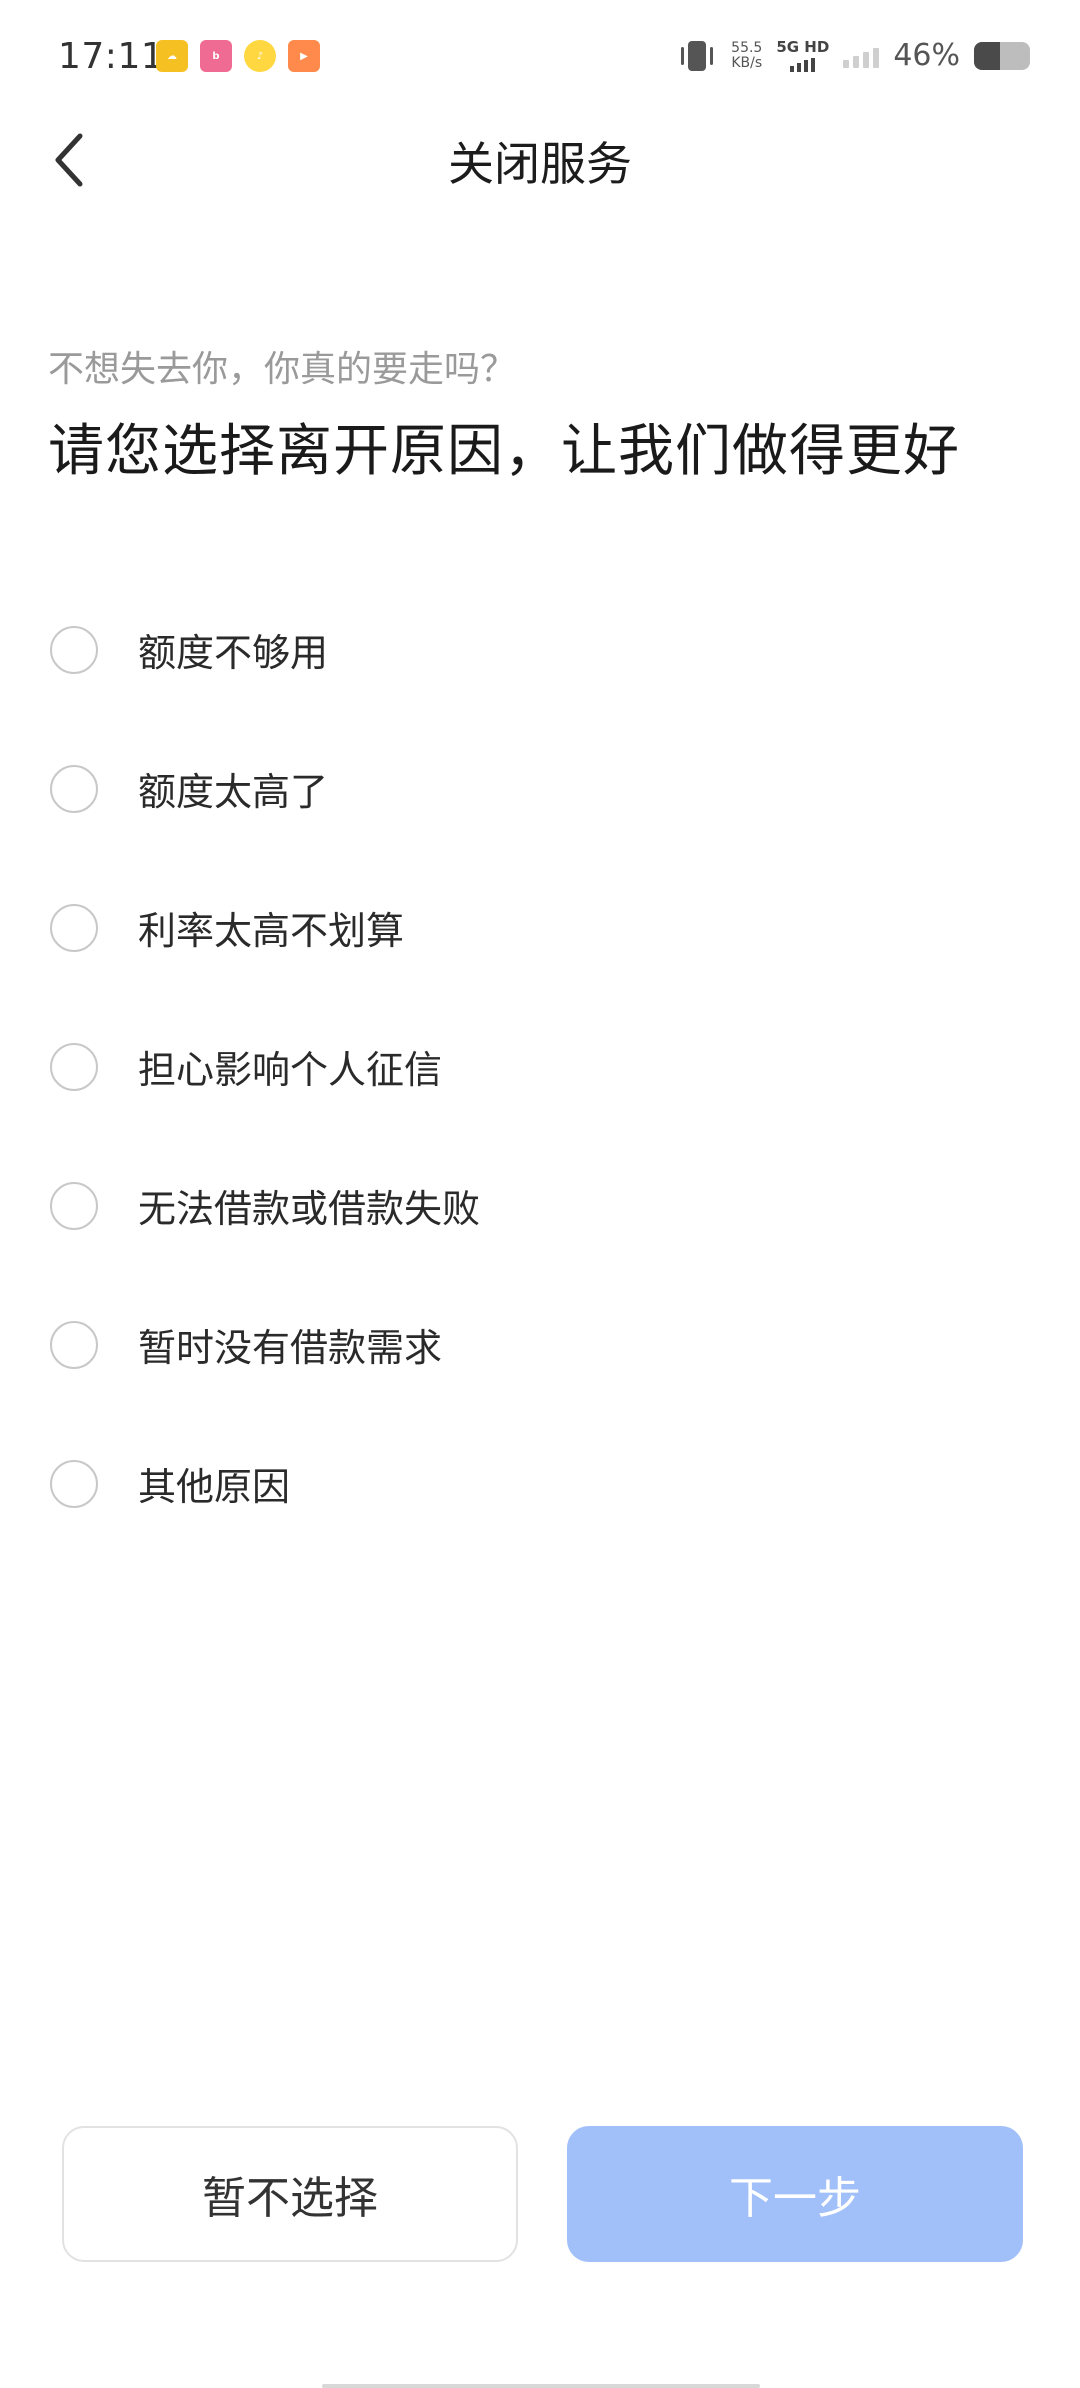  I want to click on network-type-label: 5G HD, so click(803, 47).